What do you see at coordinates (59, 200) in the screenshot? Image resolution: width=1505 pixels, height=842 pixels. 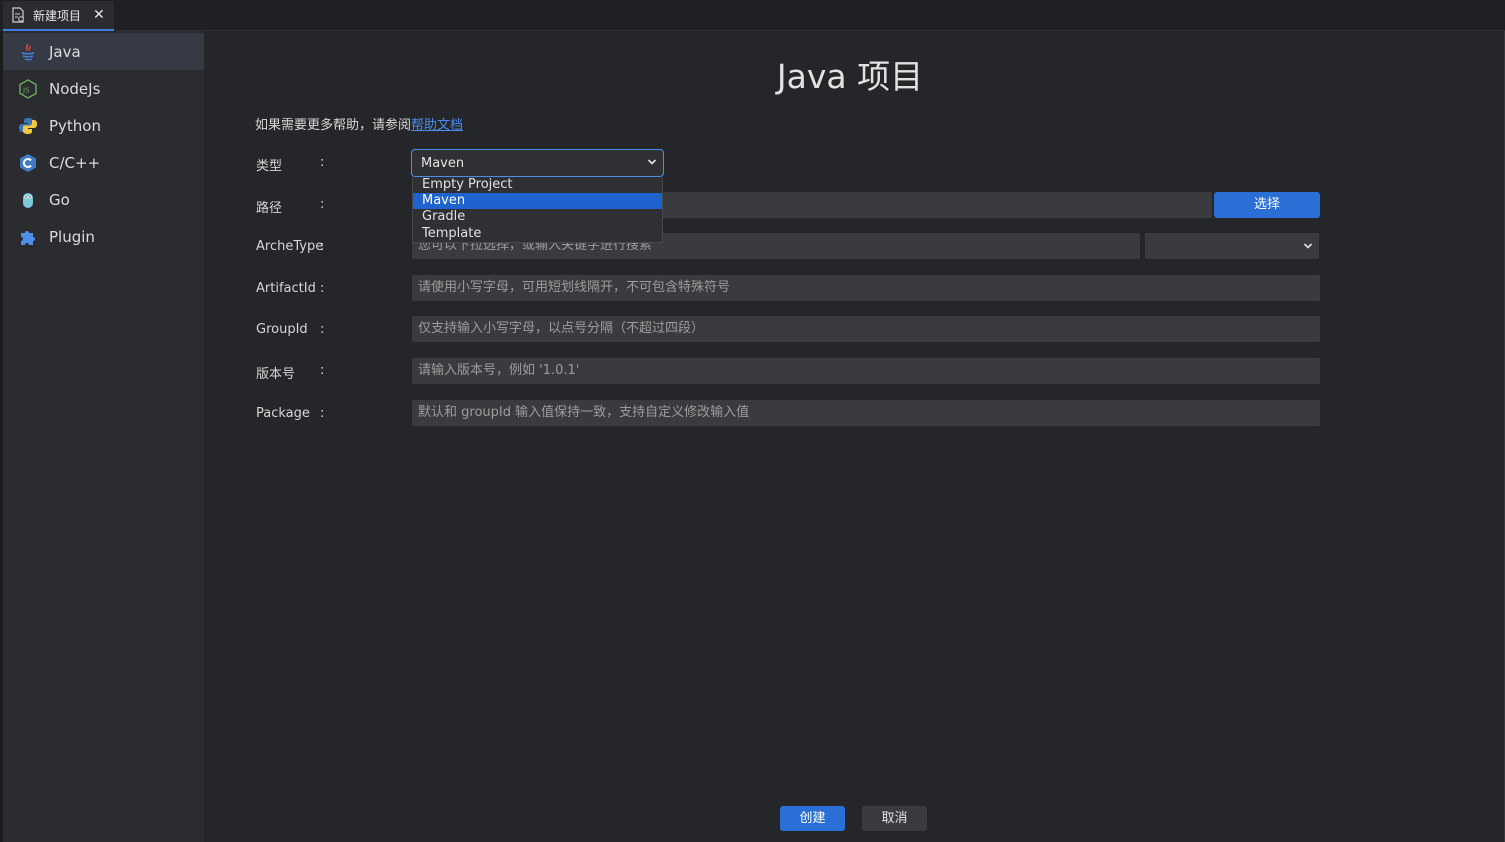 I see `sidebar-item-label: Go` at bounding box center [59, 200].